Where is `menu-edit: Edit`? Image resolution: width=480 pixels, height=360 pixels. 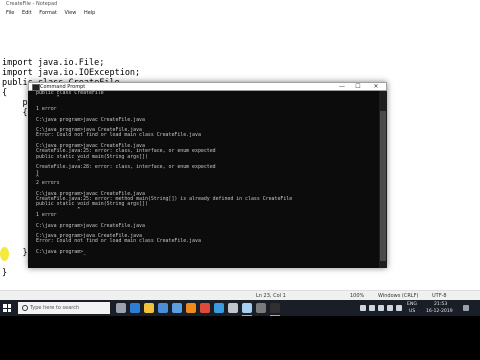
menu-edit: Edit is located at coordinates (27, 13).